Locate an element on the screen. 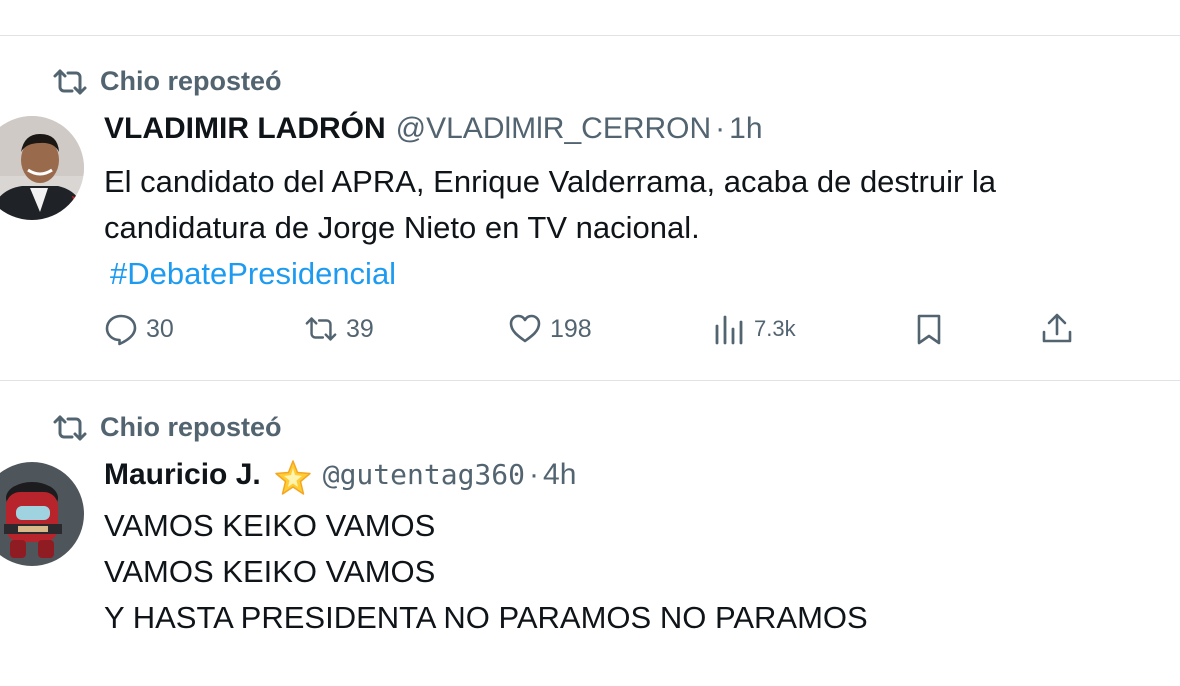 The image size is (1180, 686). avatar-image is located at coordinates (42, 514).